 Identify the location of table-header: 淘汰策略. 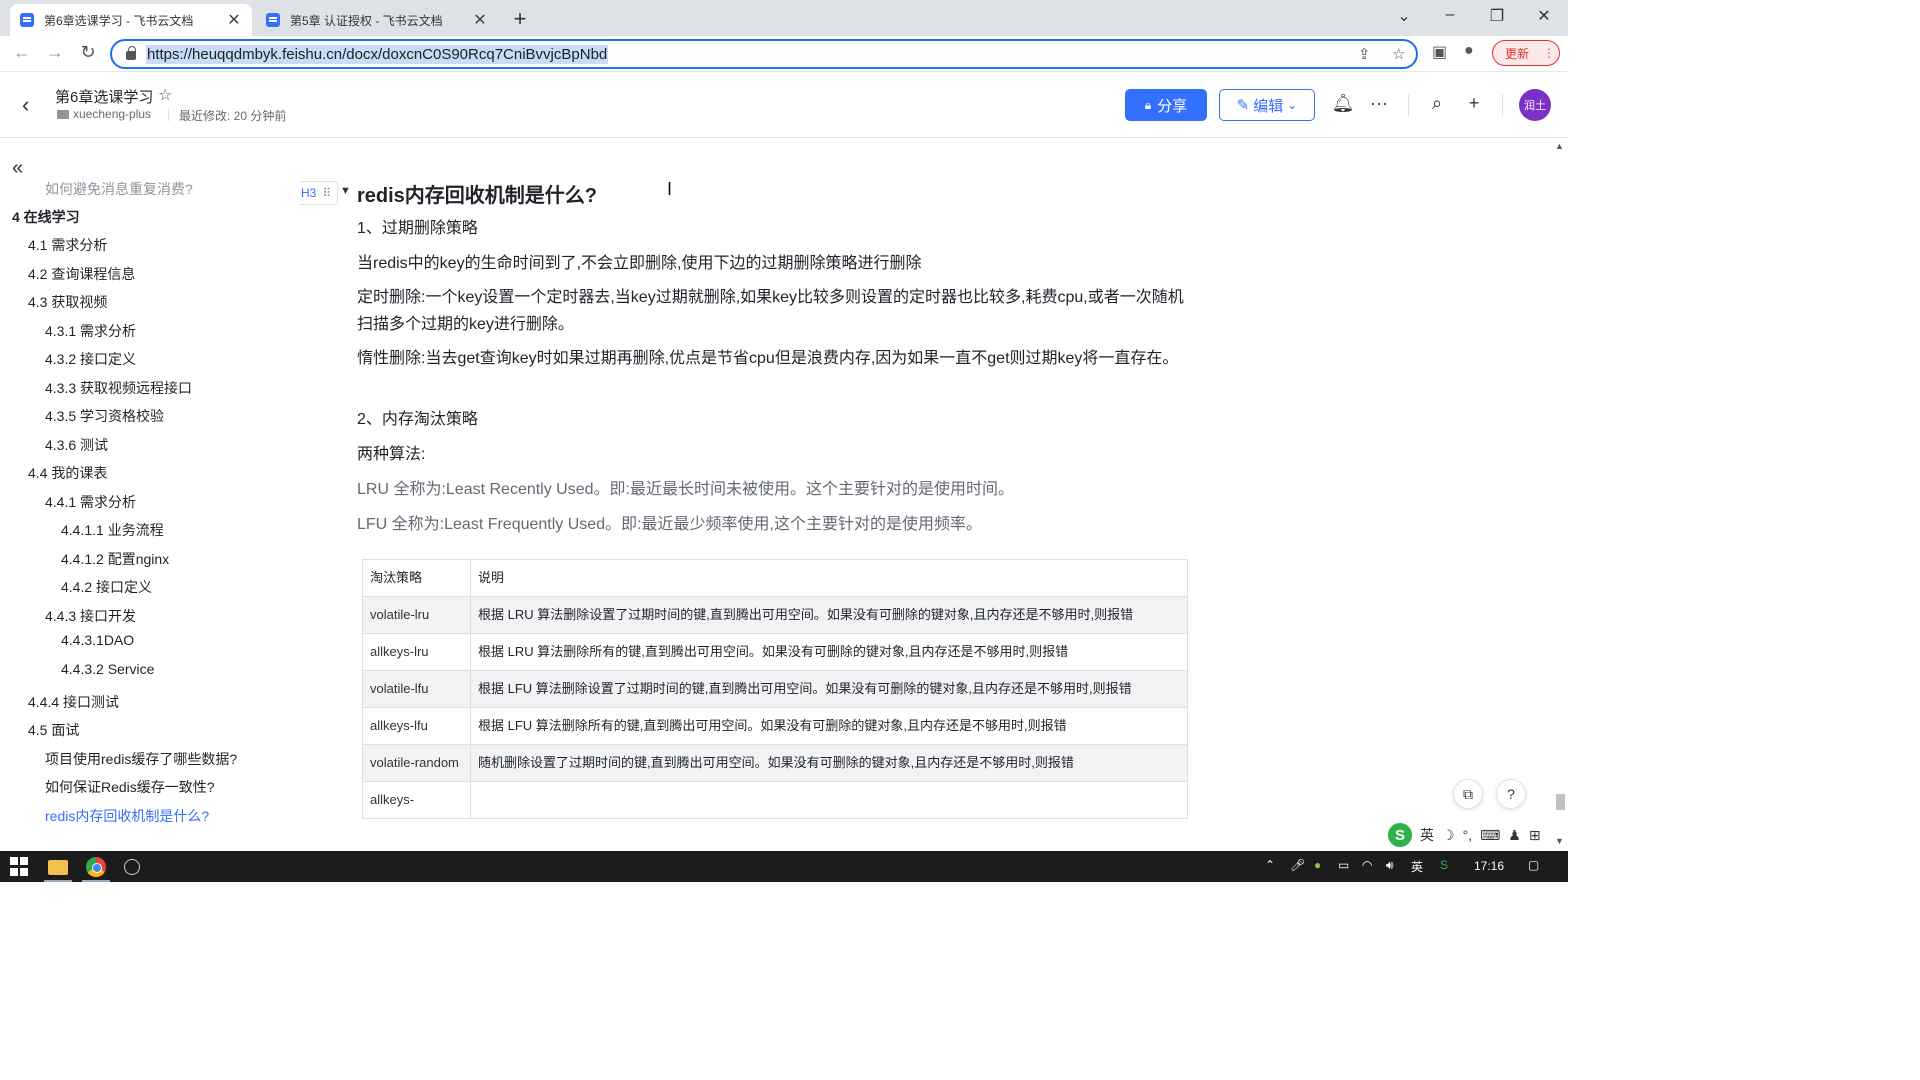
(416, 578).